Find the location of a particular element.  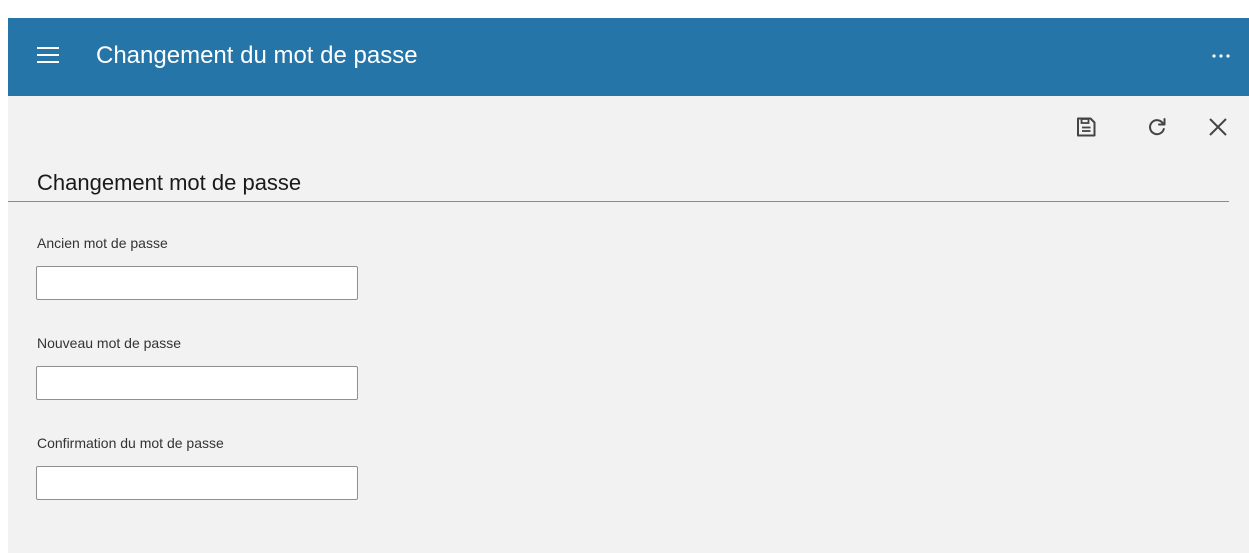

page-title: Changement du mot de passe is located at coordinates (257, 55).